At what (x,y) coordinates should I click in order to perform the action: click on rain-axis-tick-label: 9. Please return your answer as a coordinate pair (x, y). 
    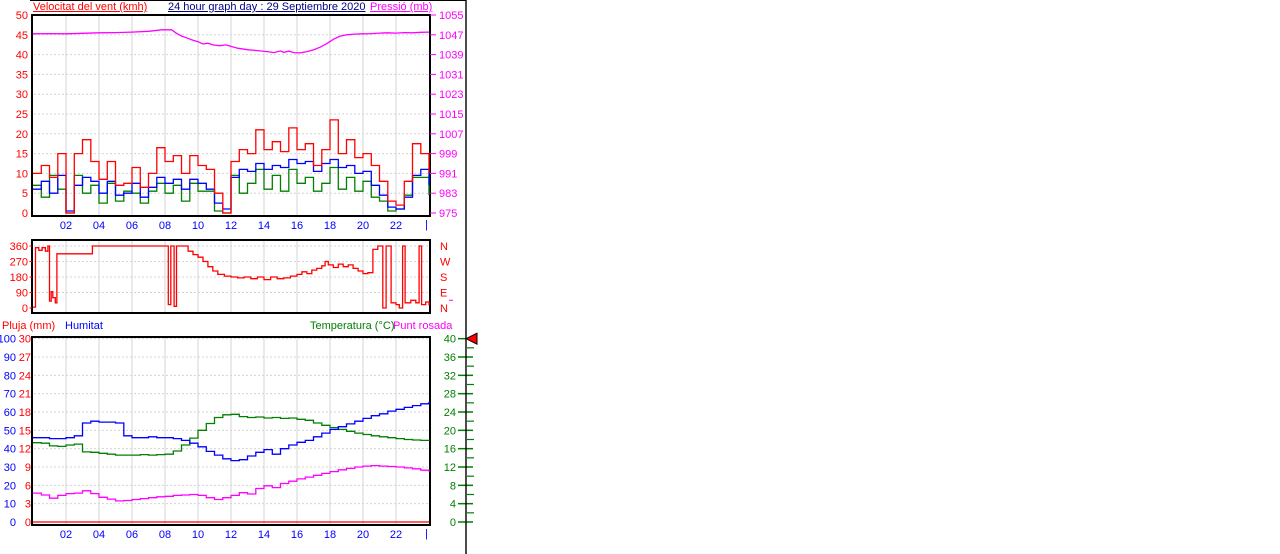
    Looking at the image, I should click on (28, 468).